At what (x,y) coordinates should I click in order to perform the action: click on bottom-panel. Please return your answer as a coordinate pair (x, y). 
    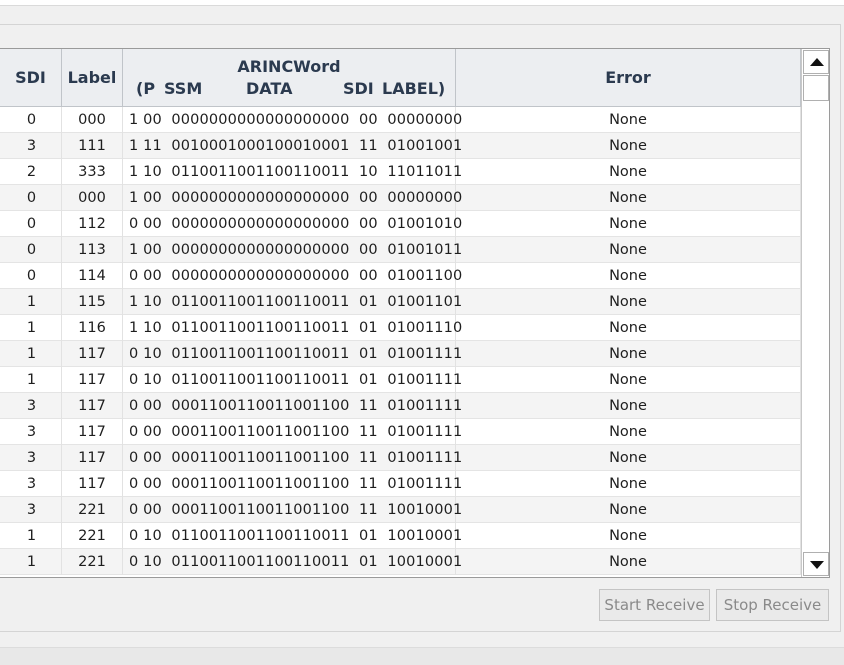
    Looking at the image, I should click on (422, 656).